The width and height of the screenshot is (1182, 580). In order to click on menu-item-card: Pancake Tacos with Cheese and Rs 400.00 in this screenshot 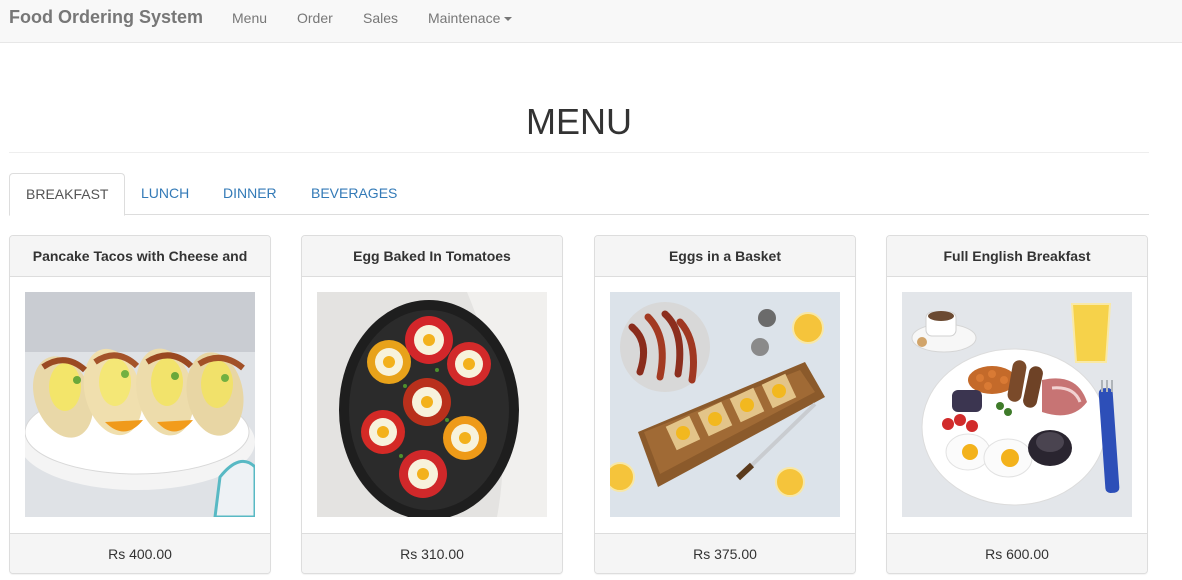, I will do `click(140, 404)`.